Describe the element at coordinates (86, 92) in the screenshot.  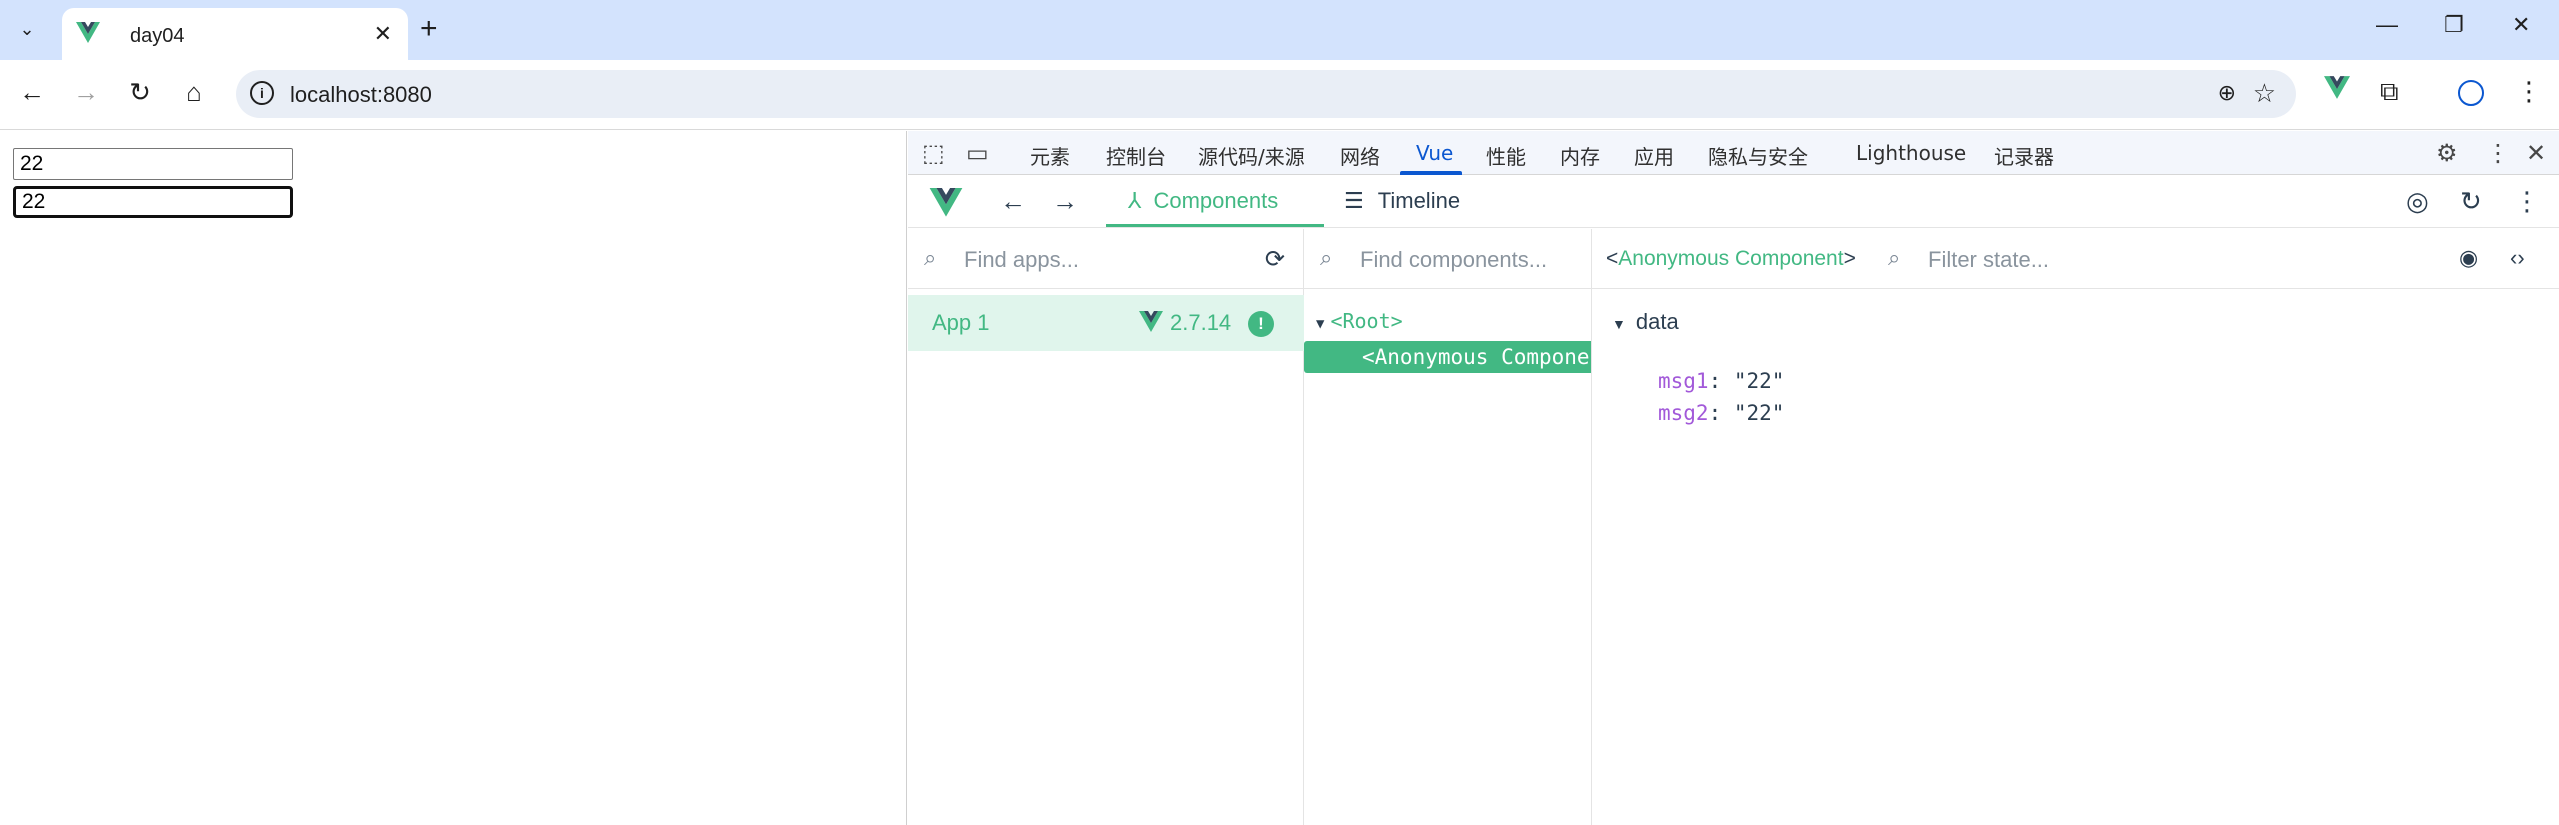
I see `forward-arrow-right-icon: →` at that location.